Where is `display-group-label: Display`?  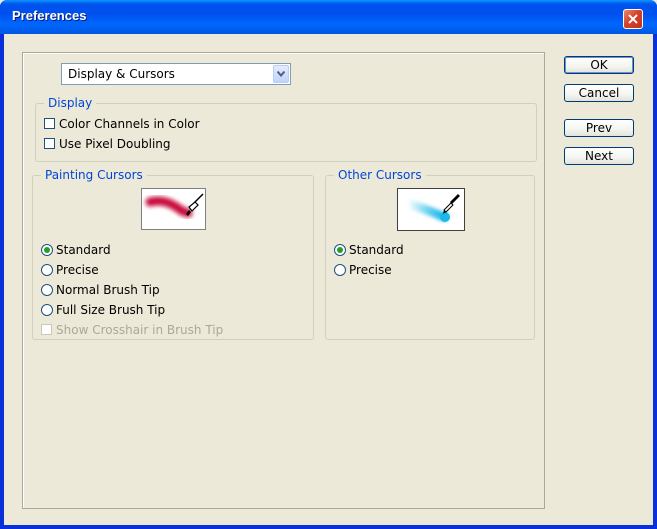 display-group-label: Display is located at coordinates (70, 103).